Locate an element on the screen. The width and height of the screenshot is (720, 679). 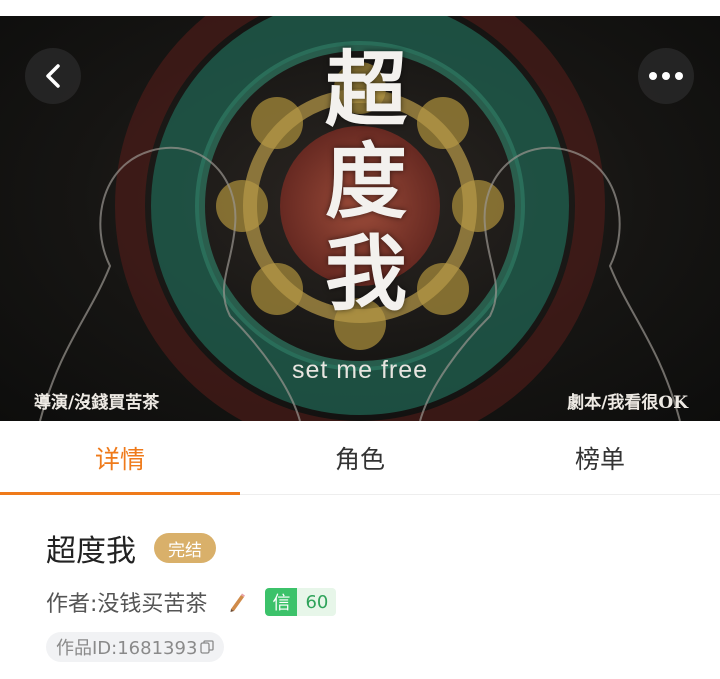
credit-score: 60 is located at coordinates (317, 602).